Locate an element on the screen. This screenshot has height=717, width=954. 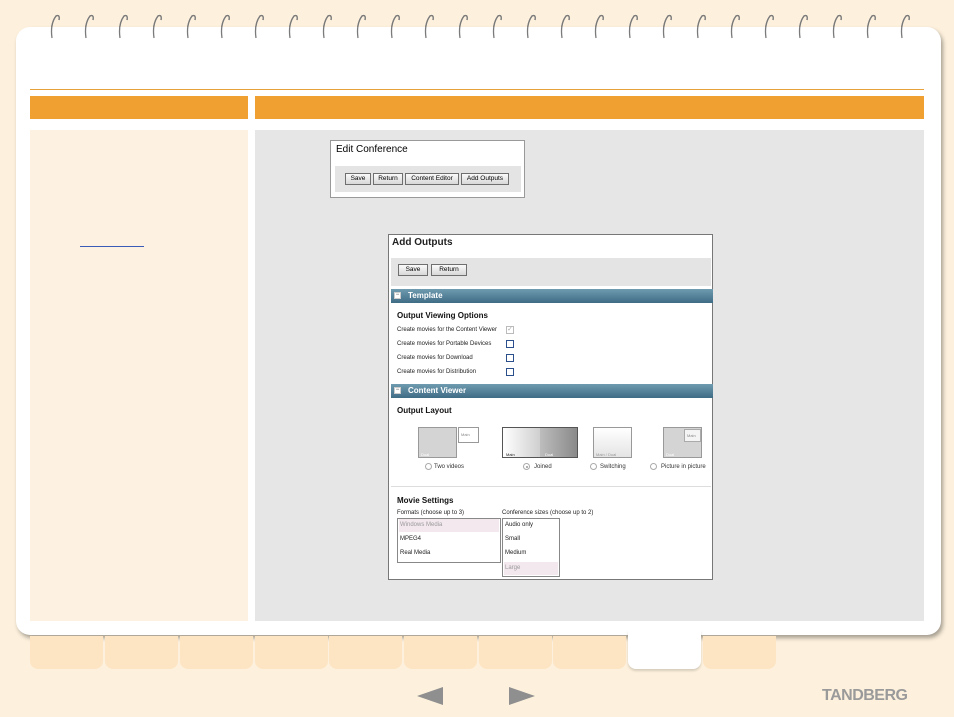
picture-in-picture-thumbnail: Dual Main is located at coordinates (682, 442).